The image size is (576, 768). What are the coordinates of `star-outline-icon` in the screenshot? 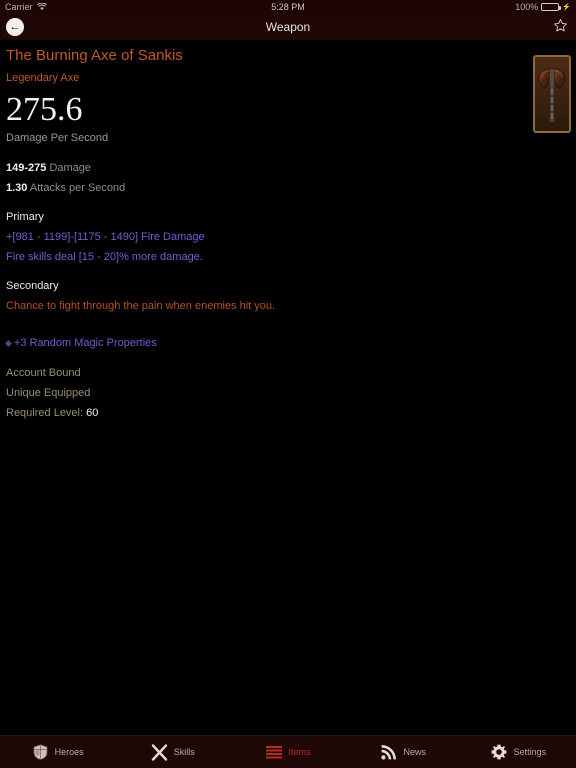 It's located at (560, 28).